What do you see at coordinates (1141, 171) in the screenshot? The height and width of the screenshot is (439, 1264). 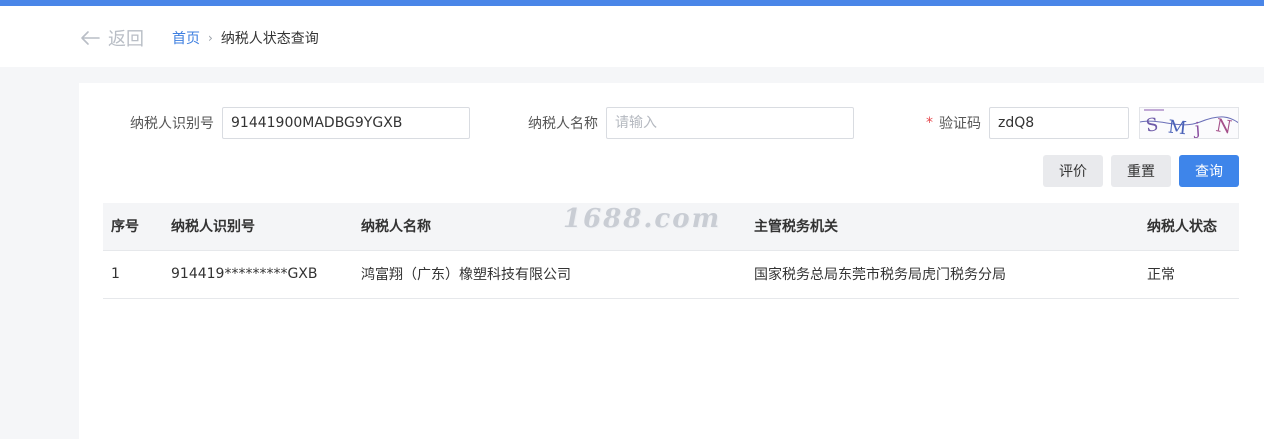 I see `reset-button: 重置` at bounding box center [1141, 171].